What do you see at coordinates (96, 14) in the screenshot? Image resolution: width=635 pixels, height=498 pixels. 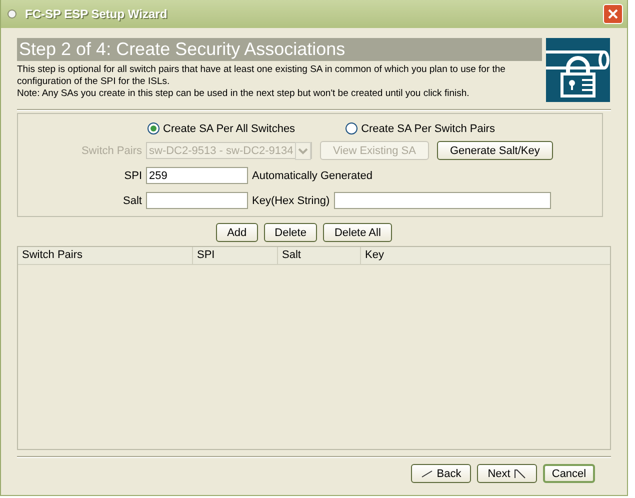 I see `window-title: FC-SP ESP Setup Wizard` at bounding box center [96, 14].